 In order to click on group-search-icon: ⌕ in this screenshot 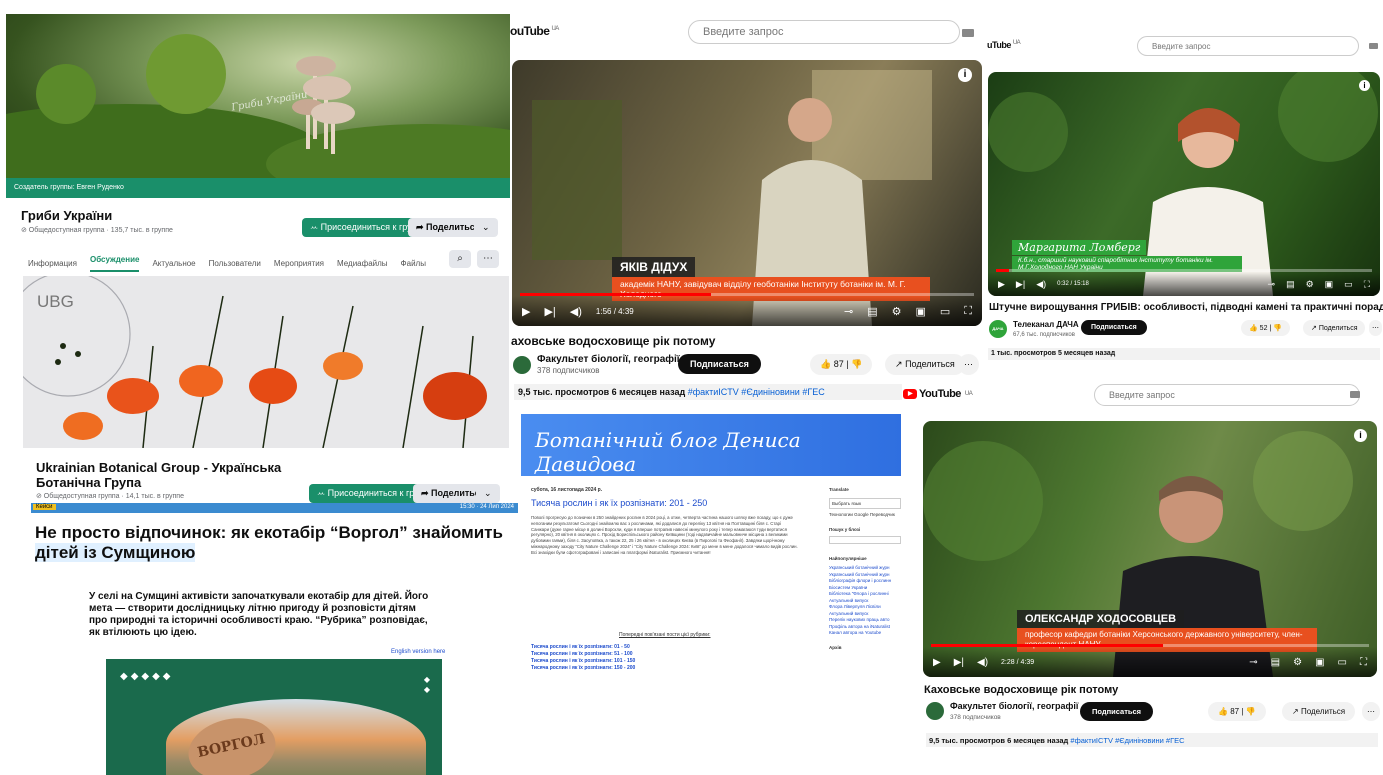, I will do `click(460, 259)`.